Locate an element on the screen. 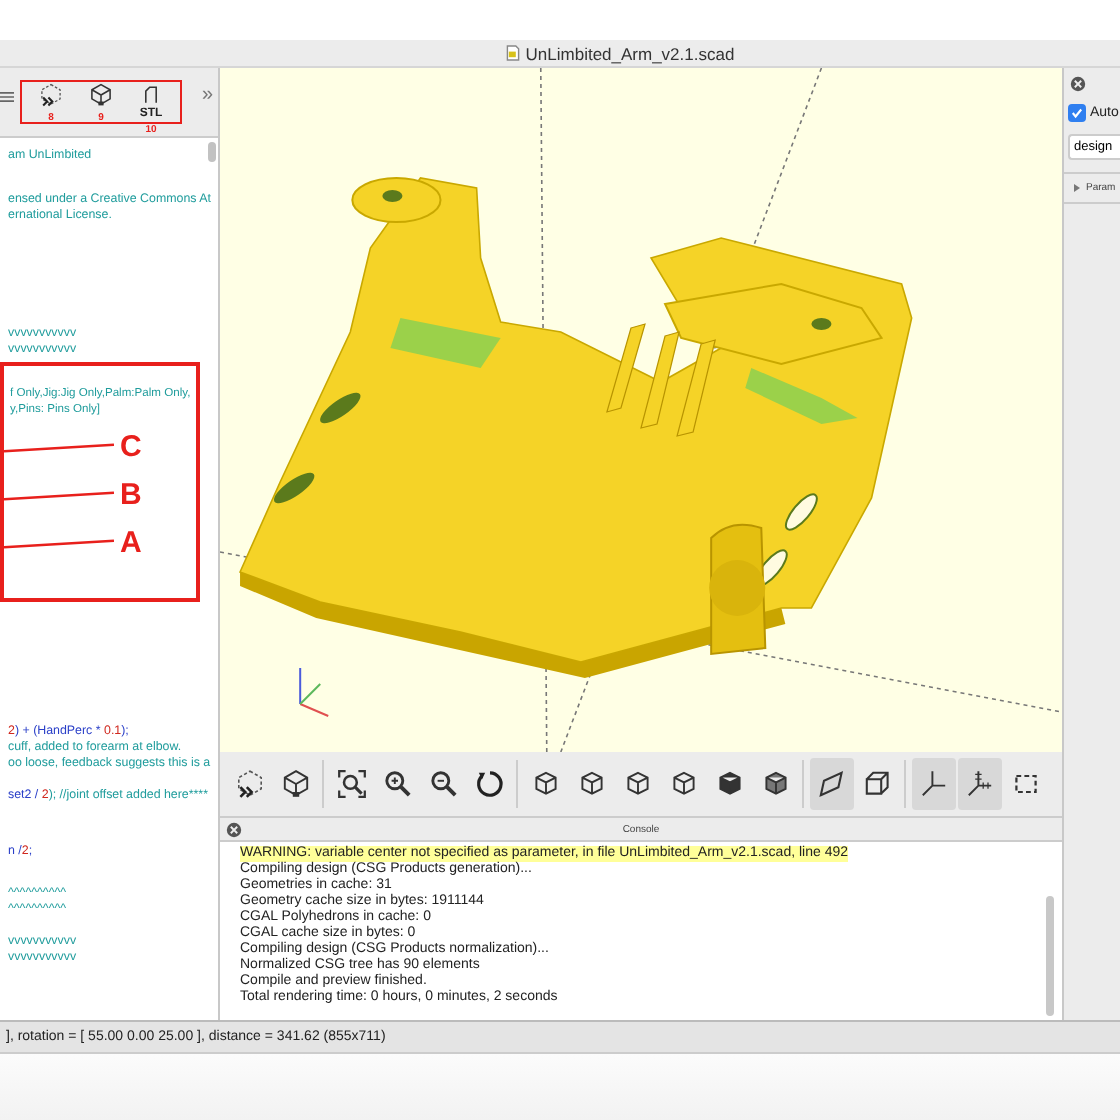 Image resolution: width=1120 pixels, height=1120 pixels. menu-icon is located at coordinates (7, 97).